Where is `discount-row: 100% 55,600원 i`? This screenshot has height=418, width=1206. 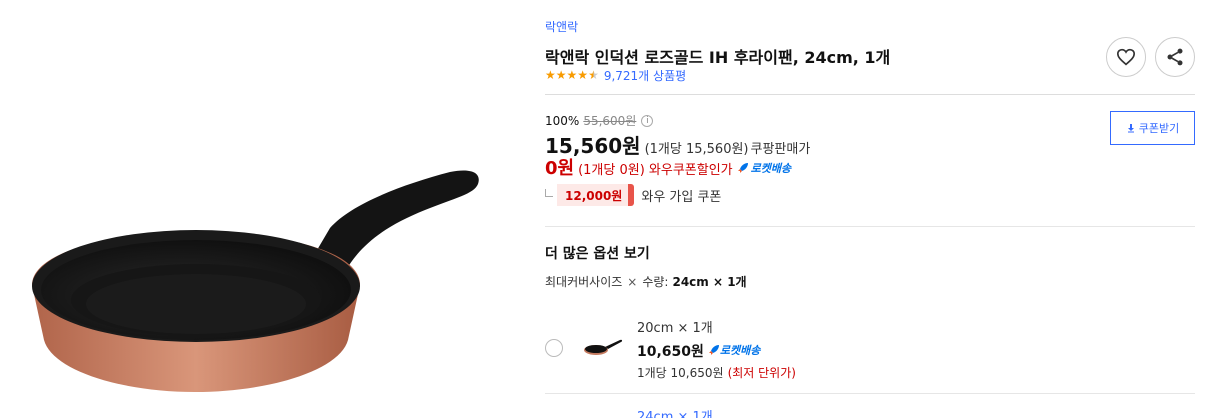 discount-row: 100% 55,600원 i is located at coordinates (599, 120).